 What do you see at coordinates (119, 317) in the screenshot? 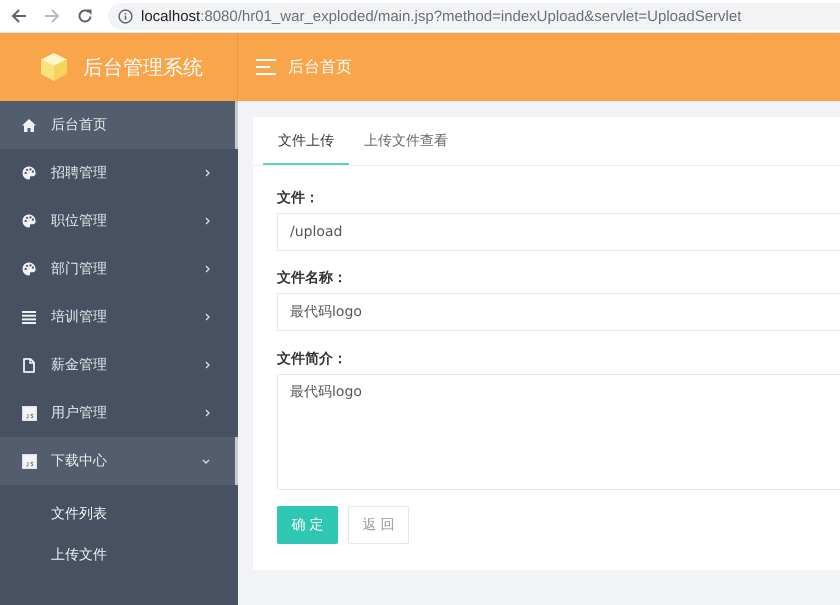
I see `sidebar-item: 培训管理` at bounding box center [119, 317].